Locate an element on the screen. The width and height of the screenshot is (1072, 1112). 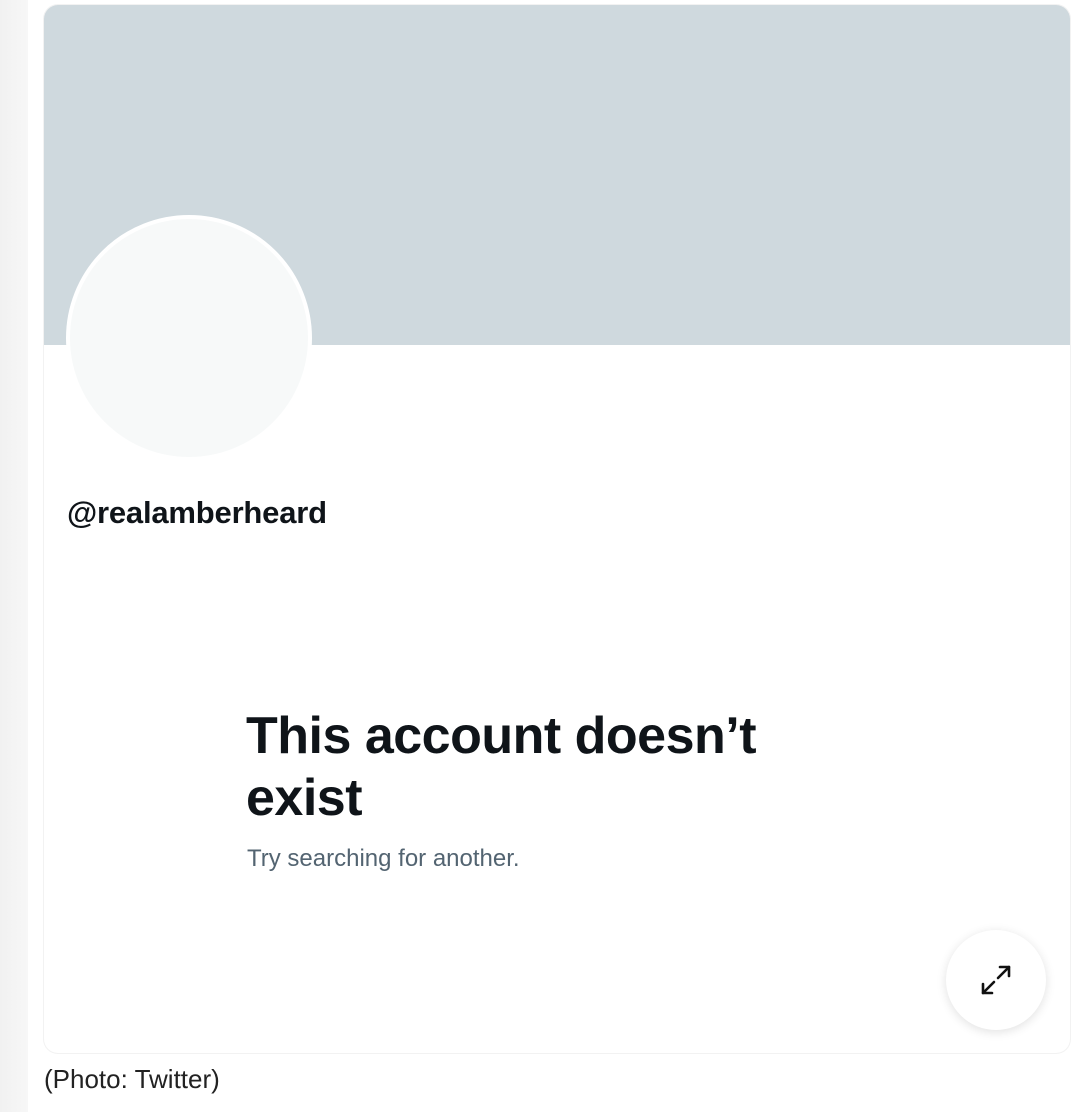
account-missing-subtitle: Try searching for another. is located at coordinates (383, 858).